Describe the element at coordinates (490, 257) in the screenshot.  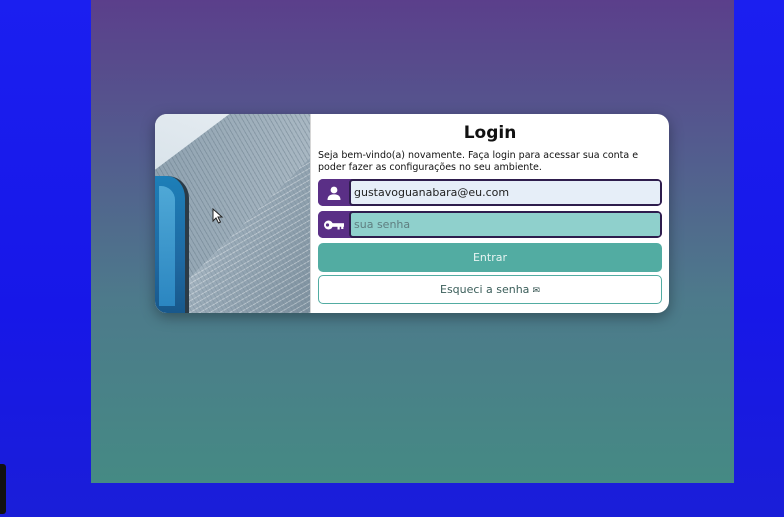
I see `login-button: Entrar` at that location.